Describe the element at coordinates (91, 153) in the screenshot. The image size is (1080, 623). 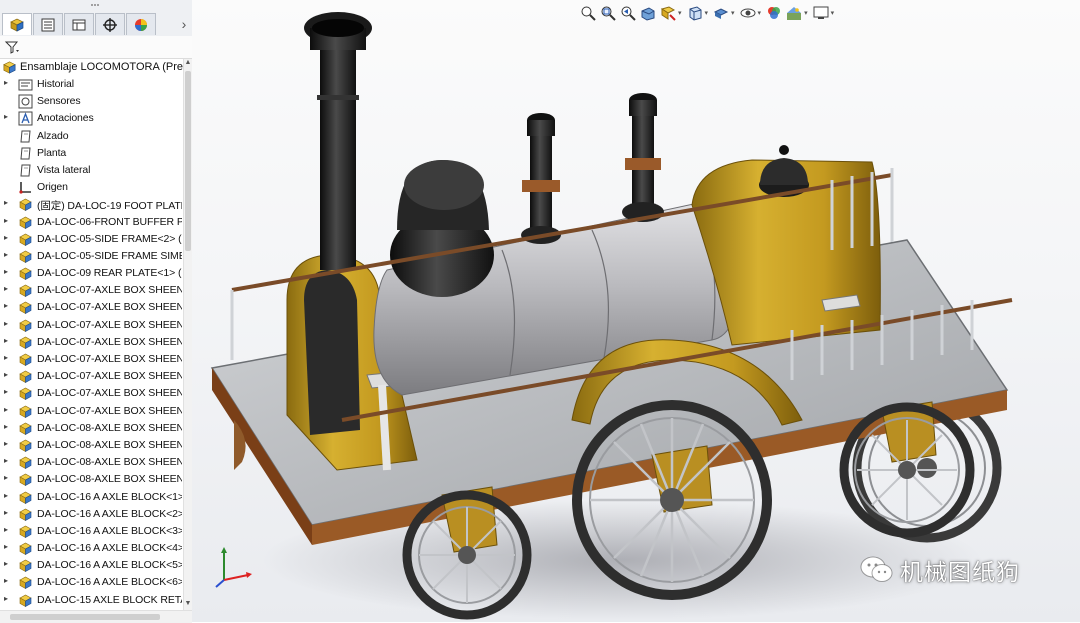
I see `tree-item: Planta` at that location.